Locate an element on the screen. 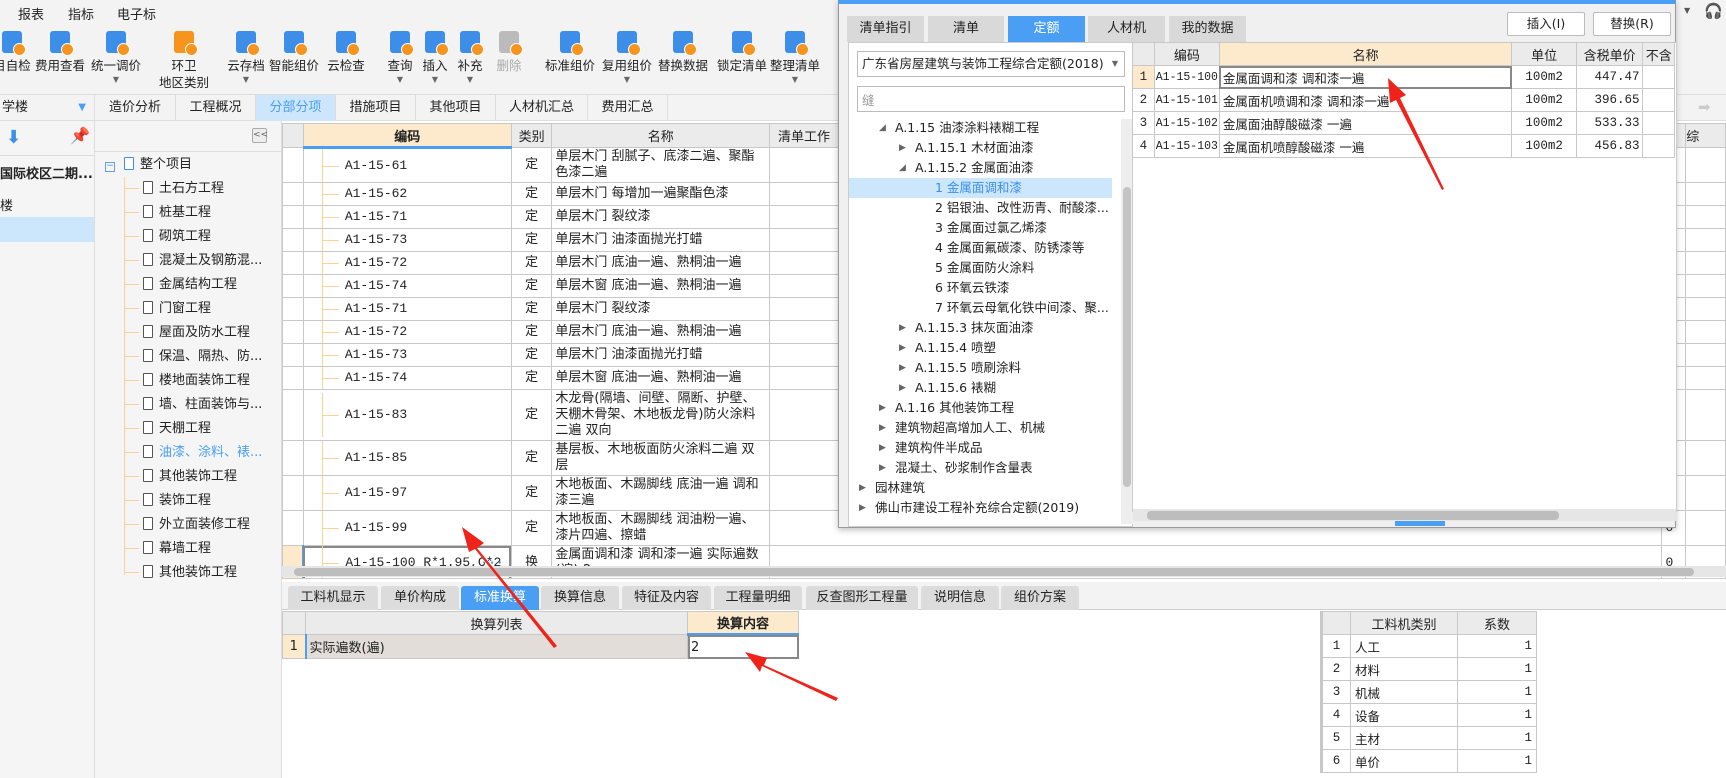 The image size is (1726, 778). quota-tree-item: ▶ A.1.15.3 抹灰面油漆 is located at coordinates (980, 328).